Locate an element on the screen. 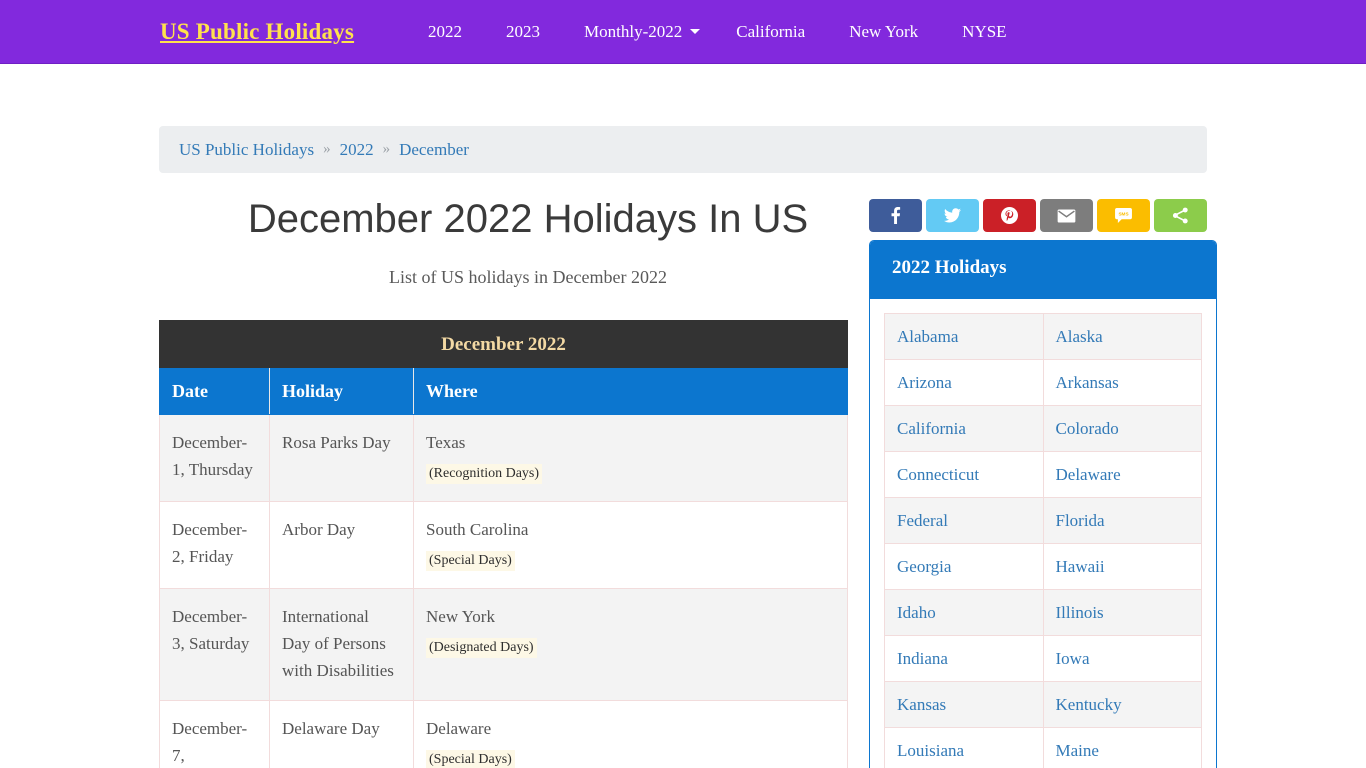 This screenshot has height=768, width=1366. table-row: Kansas Kentucky is located at coordinates (1043, 704).